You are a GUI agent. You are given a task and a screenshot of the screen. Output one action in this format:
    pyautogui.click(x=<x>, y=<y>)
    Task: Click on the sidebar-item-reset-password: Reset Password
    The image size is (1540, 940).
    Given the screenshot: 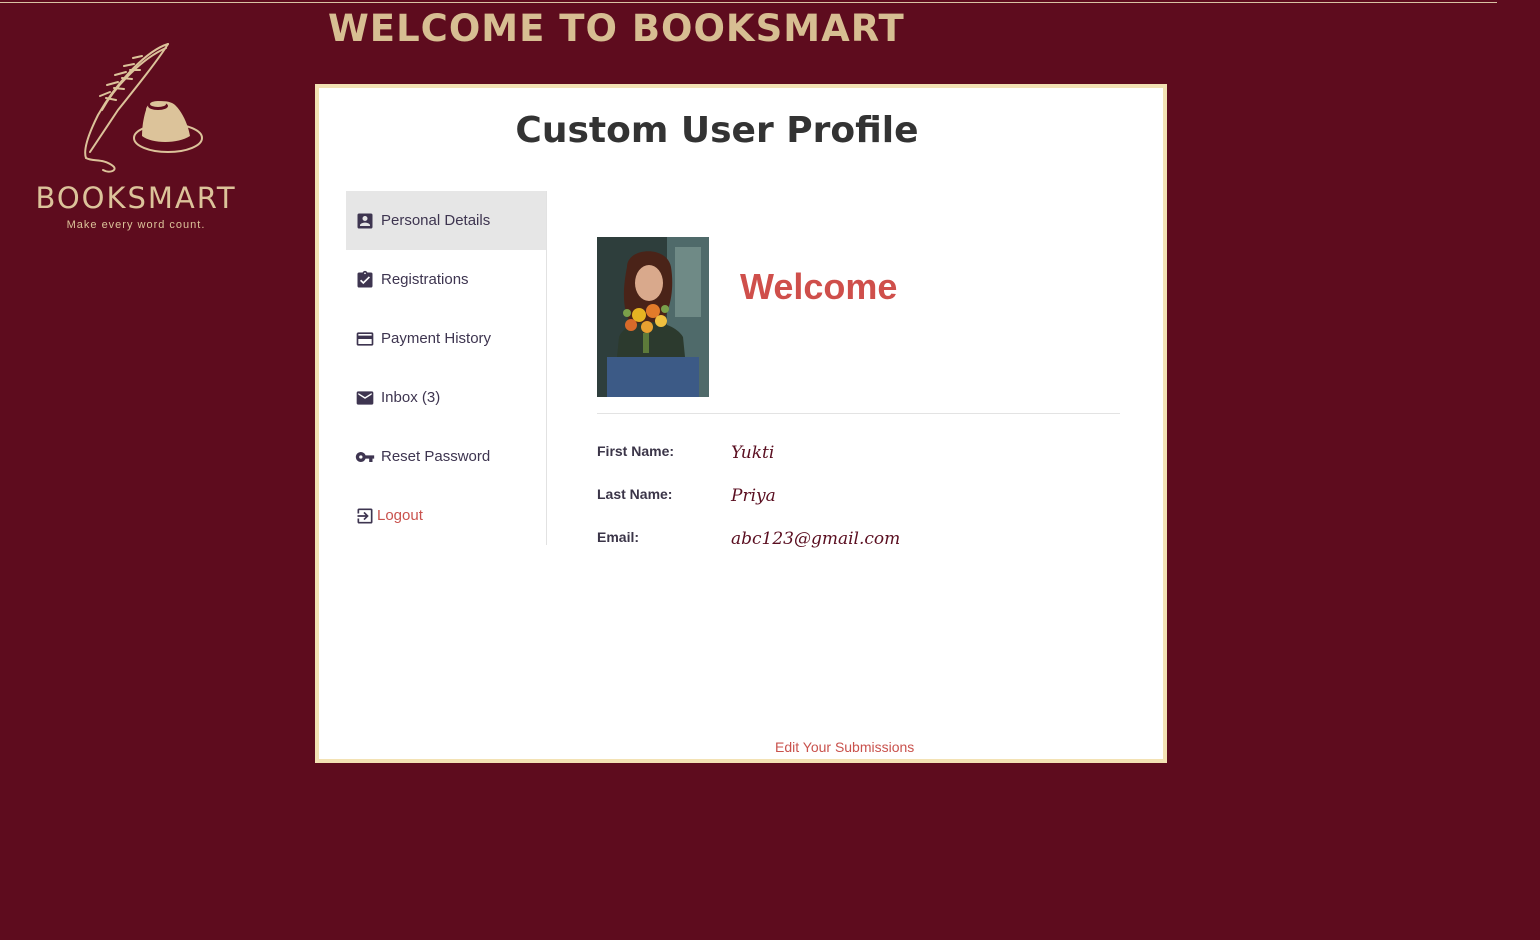 What is the action you would take?
    pyautogui.click(x=446, y=456)
    